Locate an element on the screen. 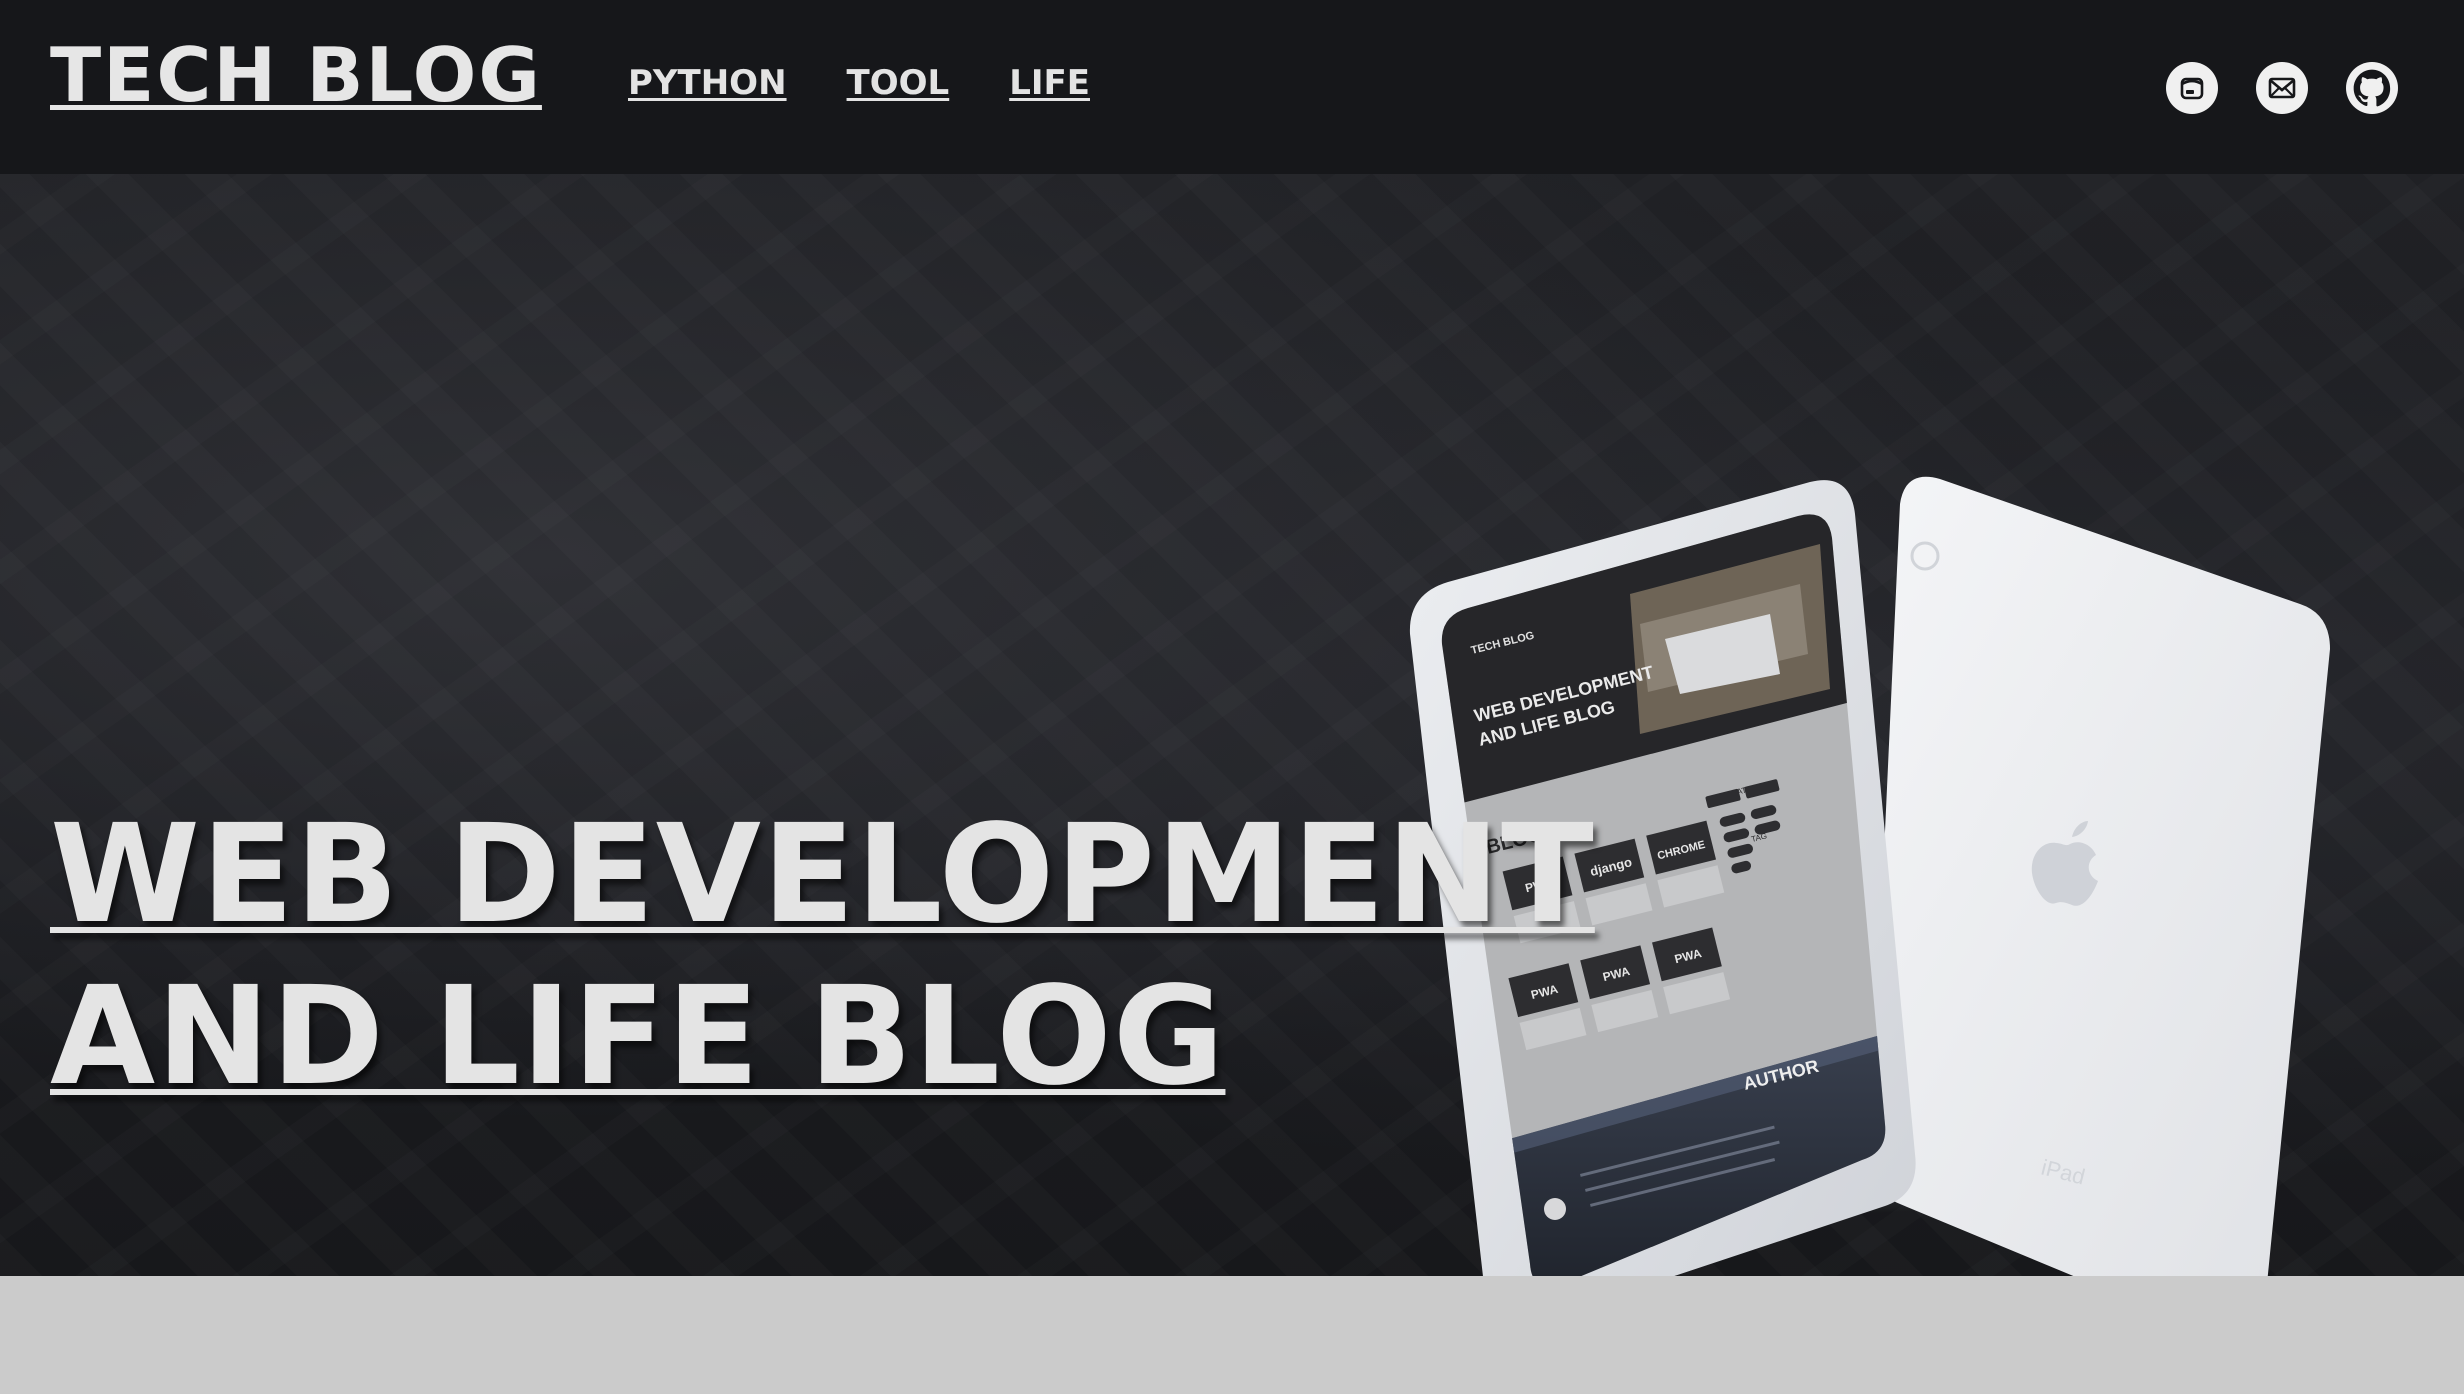 The width and height of the screenshot is (2464, 1394). site-header: TECH BLOG PYTHON TOOL LIFE is located at coordinates (1232, 87).